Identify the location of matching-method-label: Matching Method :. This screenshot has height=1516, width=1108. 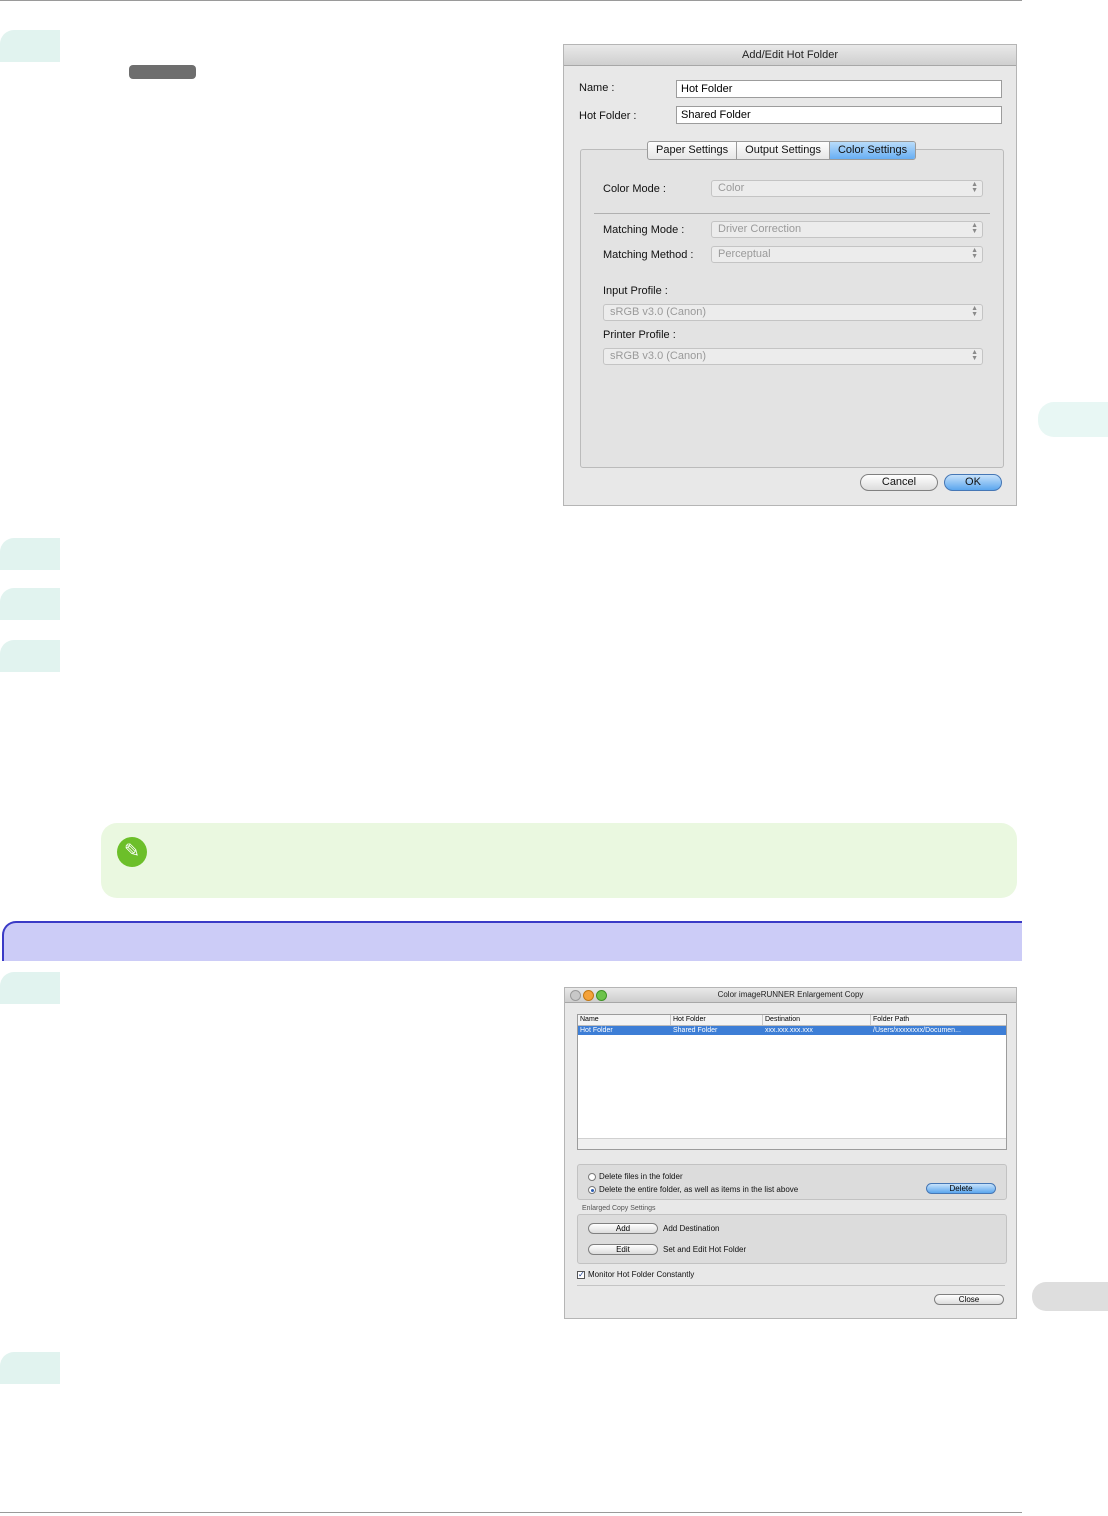
(648, 255).